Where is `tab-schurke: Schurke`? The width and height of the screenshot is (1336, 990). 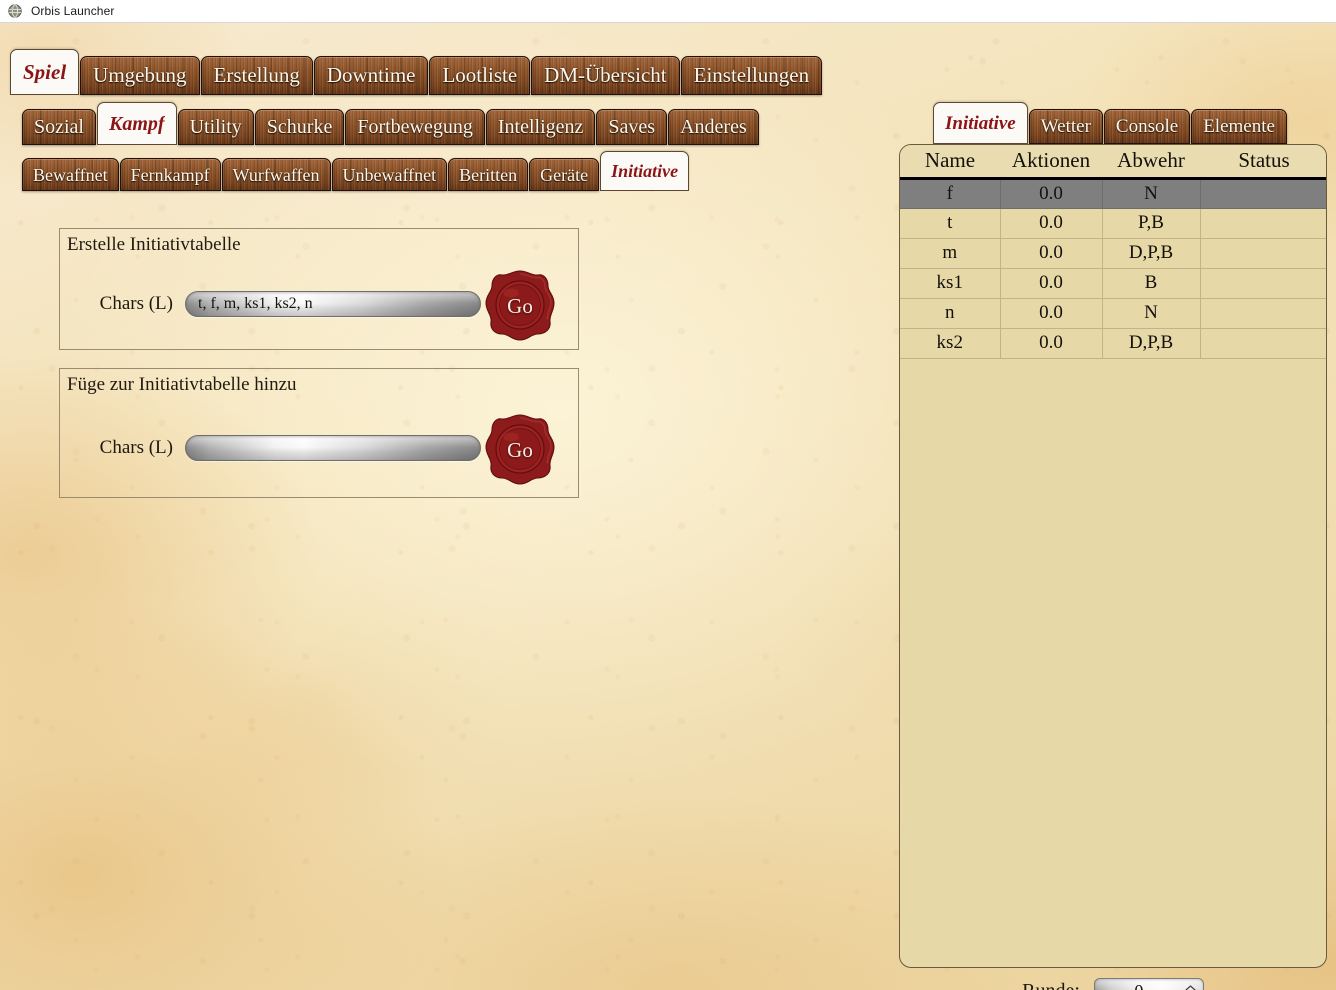
tab-schurke: Schurke is located at coordinates (299, 127).